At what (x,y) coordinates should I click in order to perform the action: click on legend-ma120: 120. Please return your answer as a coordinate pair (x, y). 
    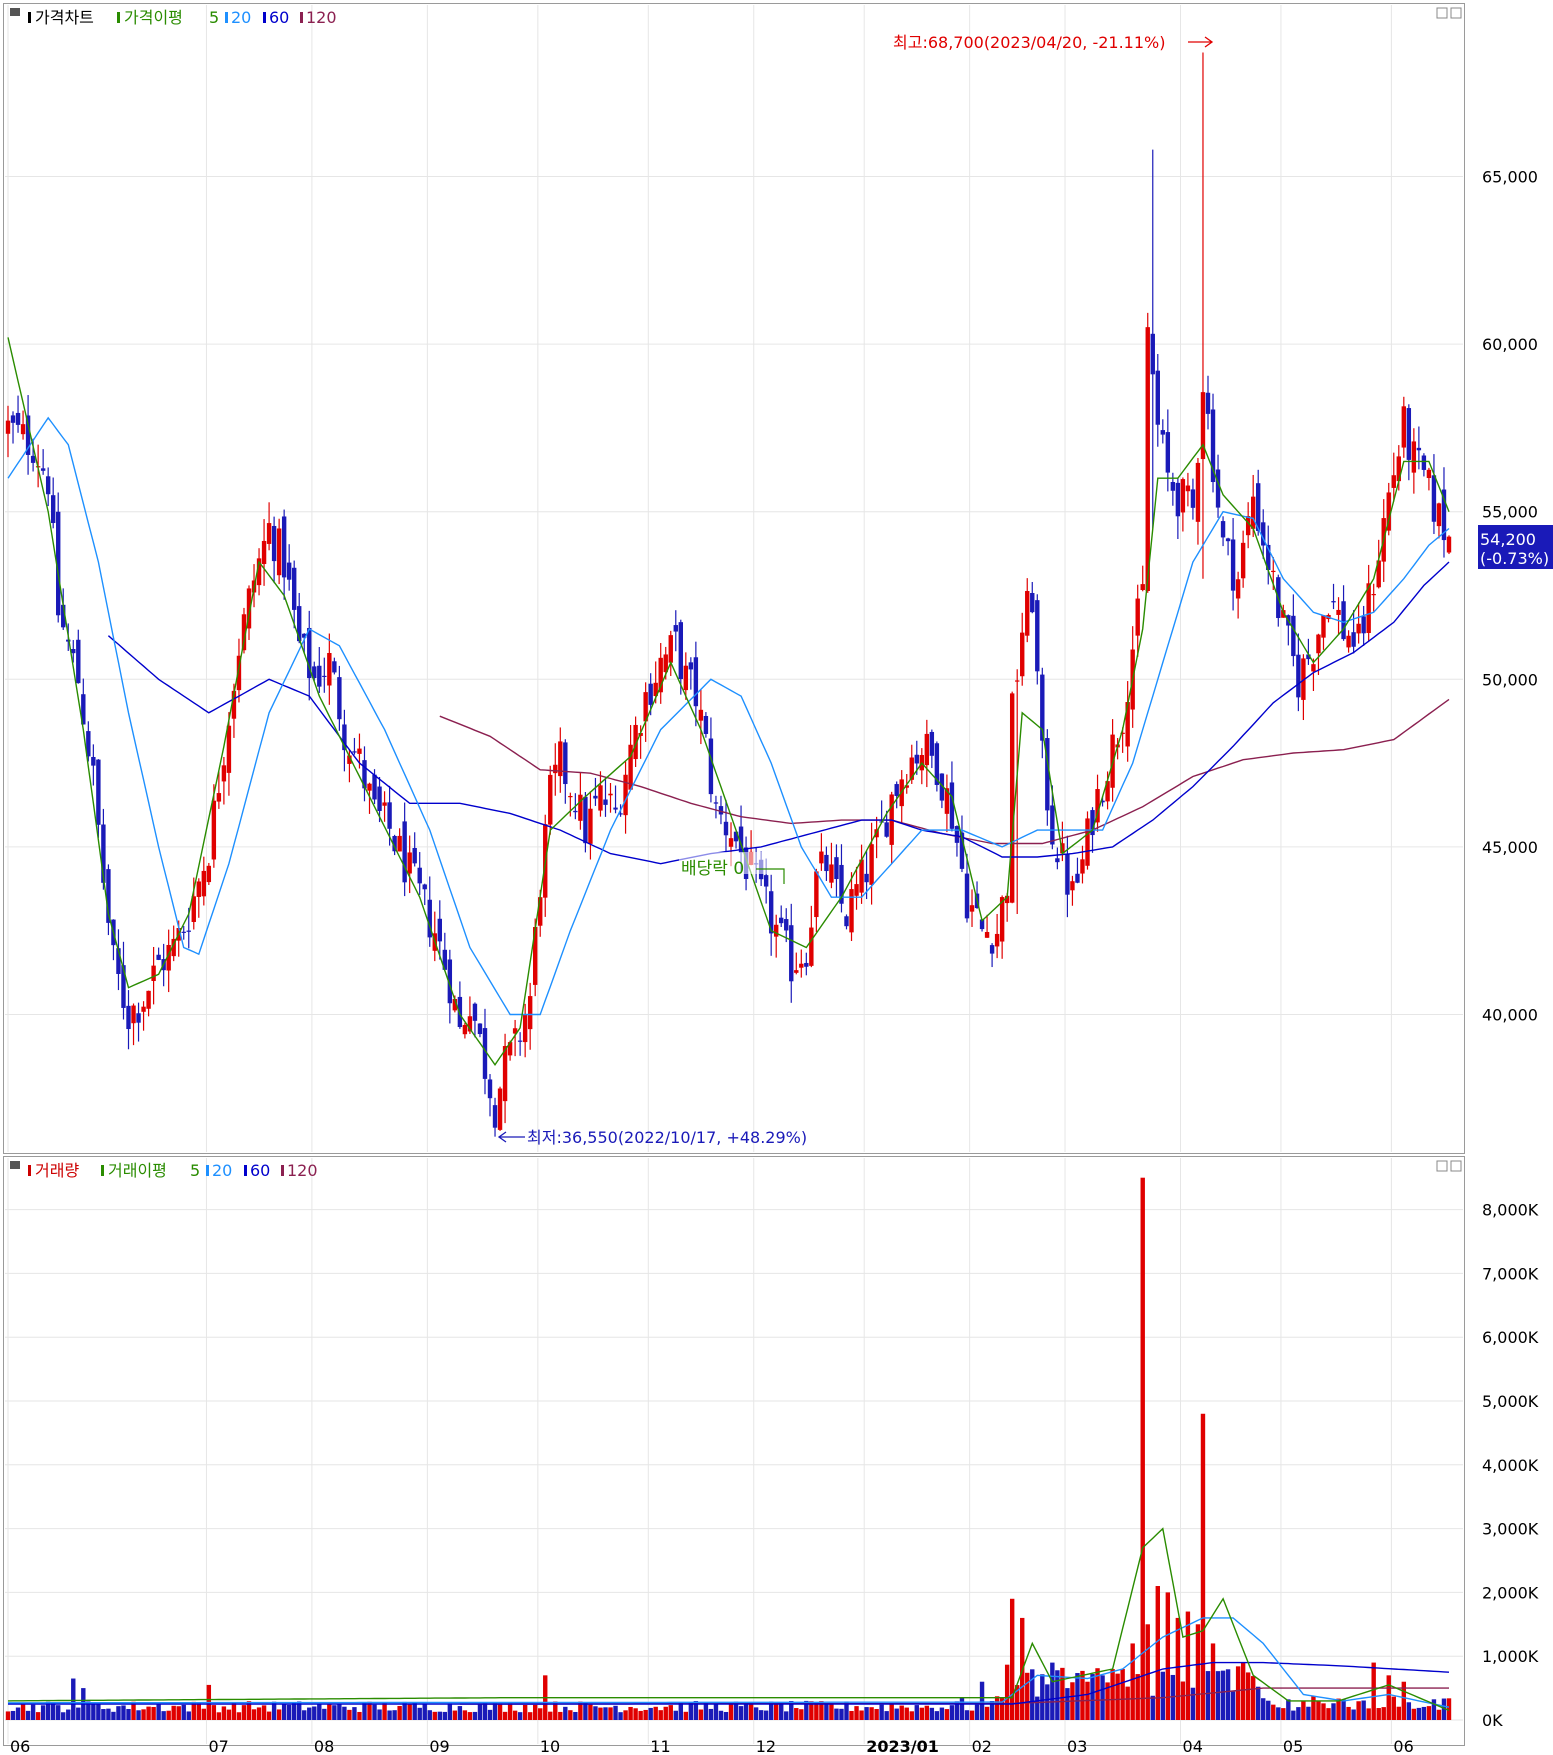
    Looking at the image, I should click on (321, 17).